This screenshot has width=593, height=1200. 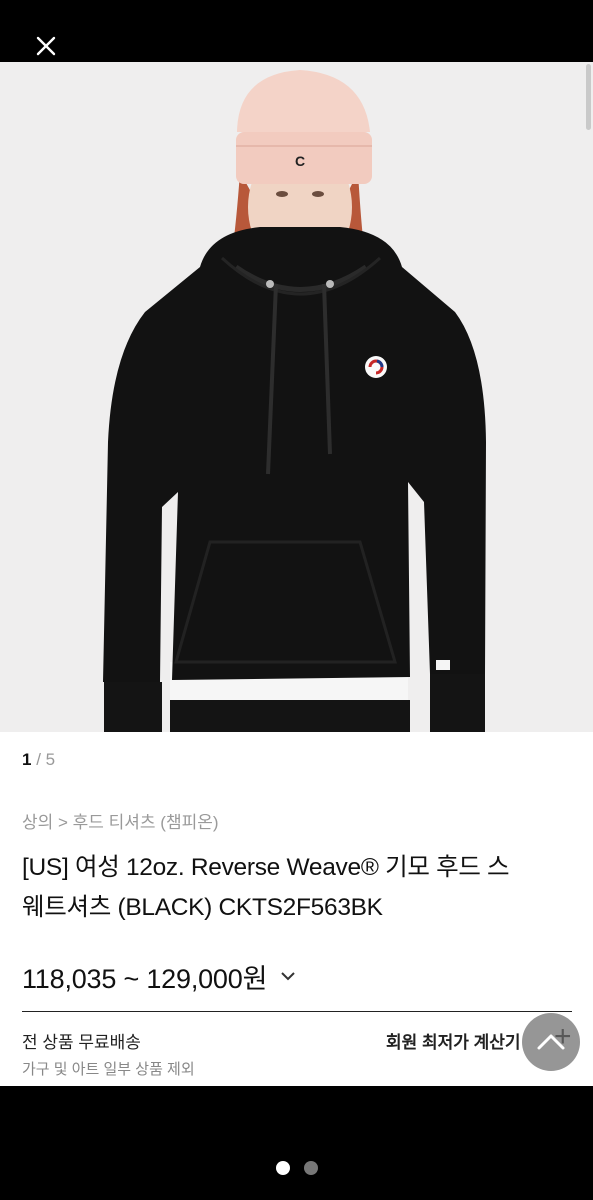 I want to click on close-icon, so click(x=46, y=46).